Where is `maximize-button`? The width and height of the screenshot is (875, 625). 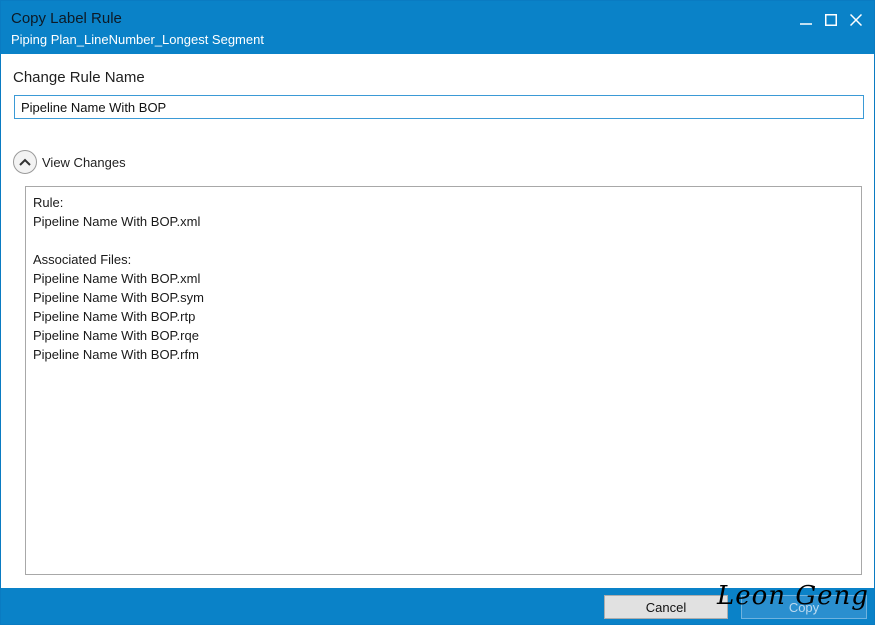
maximize-button is located at coordinates (831, 20).